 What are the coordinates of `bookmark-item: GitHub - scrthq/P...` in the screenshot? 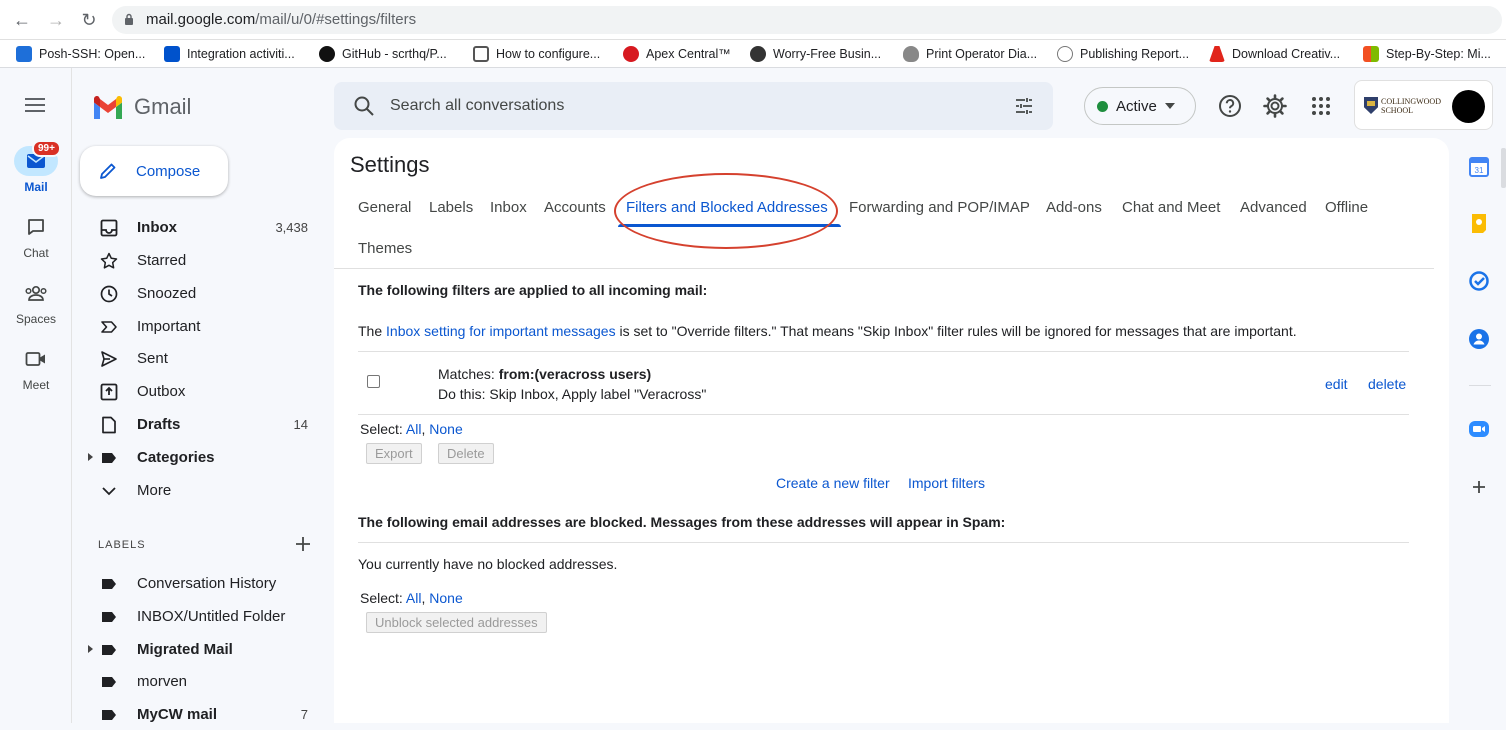 It's located at (383, 54).